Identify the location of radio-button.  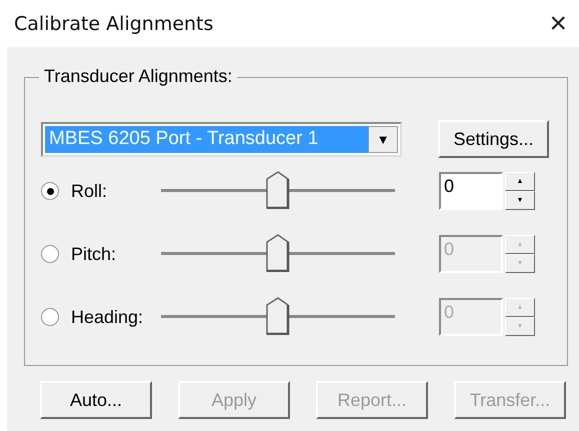
(50, 191).